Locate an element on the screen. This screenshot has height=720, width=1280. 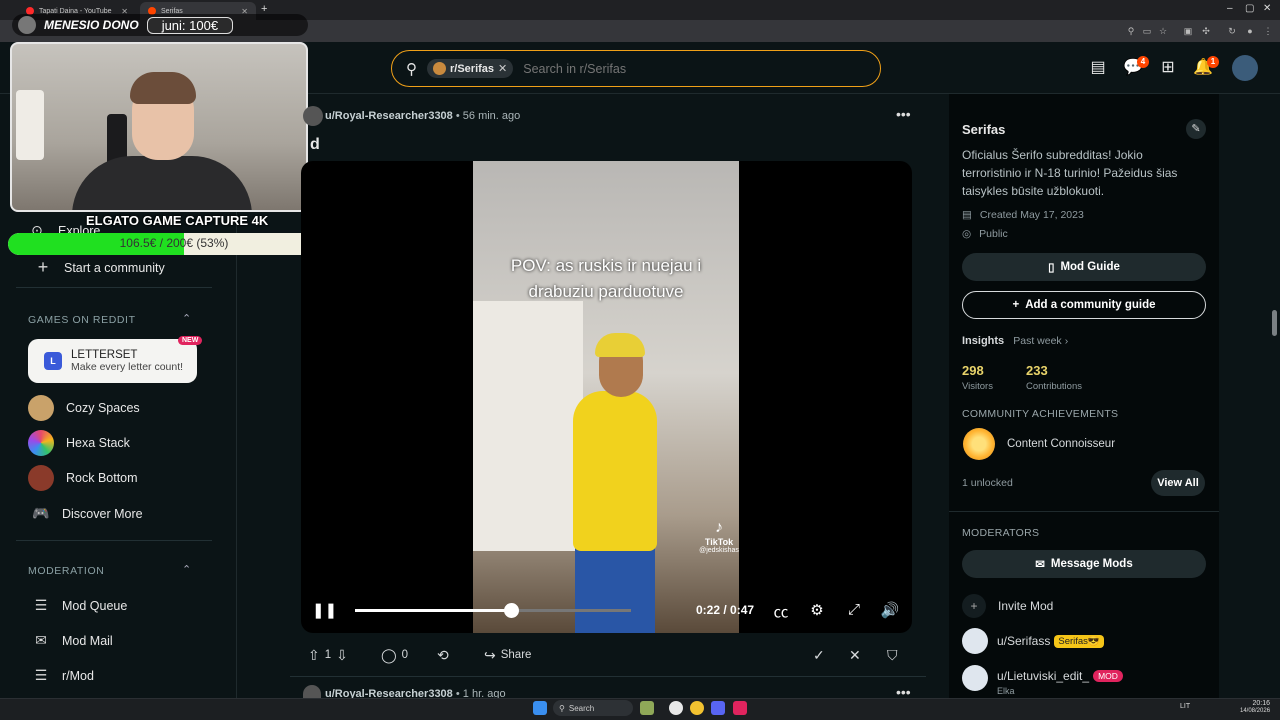
remove-button: ✕ is located at coordinates (855, 655).